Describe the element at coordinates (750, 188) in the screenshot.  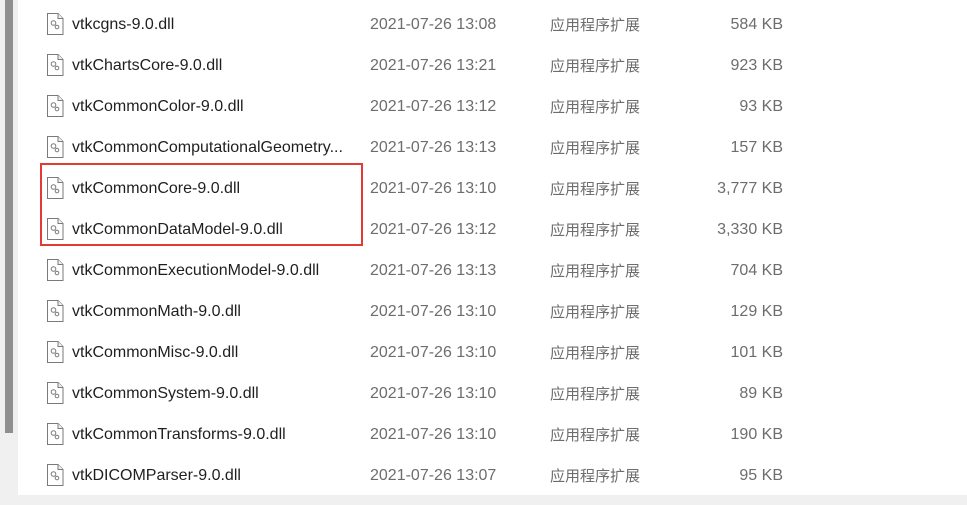
I see `file-size: 3,777 KB` at that location.